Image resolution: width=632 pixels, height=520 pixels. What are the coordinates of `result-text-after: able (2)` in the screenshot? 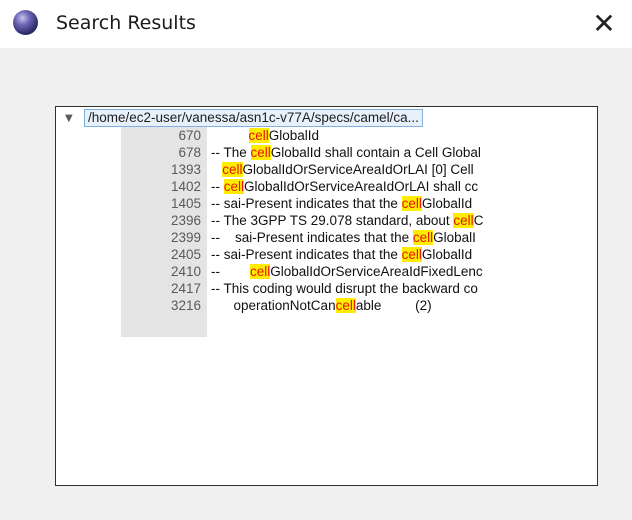 It's located at (393, 305).